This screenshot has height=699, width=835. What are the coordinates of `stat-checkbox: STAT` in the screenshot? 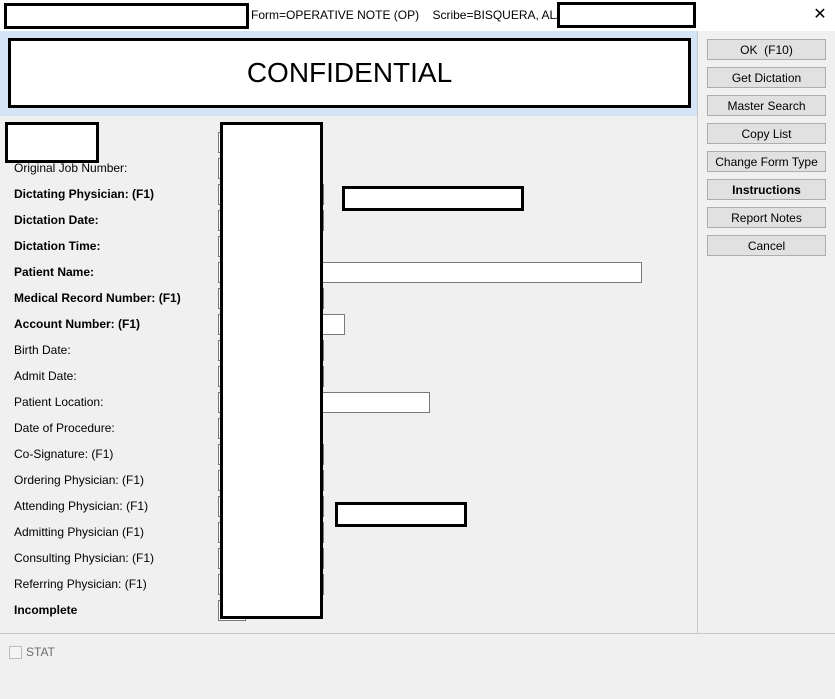 It's located at (32, 652).